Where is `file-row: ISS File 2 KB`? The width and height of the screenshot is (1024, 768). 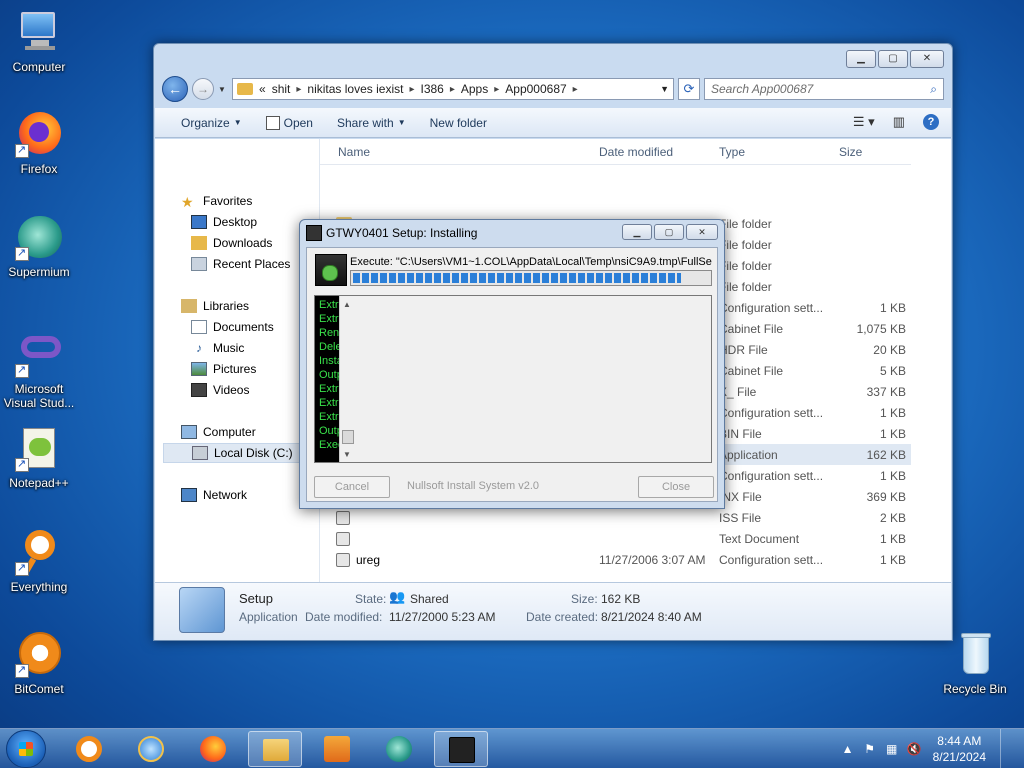
file-row: ISS File 2 KB is located at coordinates (615, 517).